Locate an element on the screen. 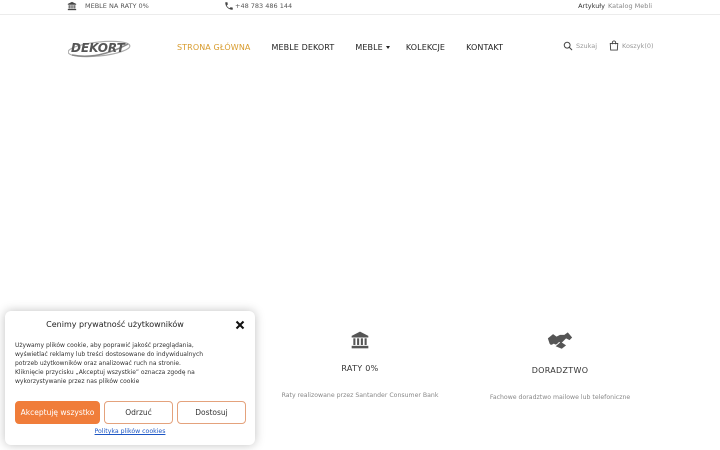  cookie-title: Cenimy prywatność użytkowników is located at coordinates (115, 324).